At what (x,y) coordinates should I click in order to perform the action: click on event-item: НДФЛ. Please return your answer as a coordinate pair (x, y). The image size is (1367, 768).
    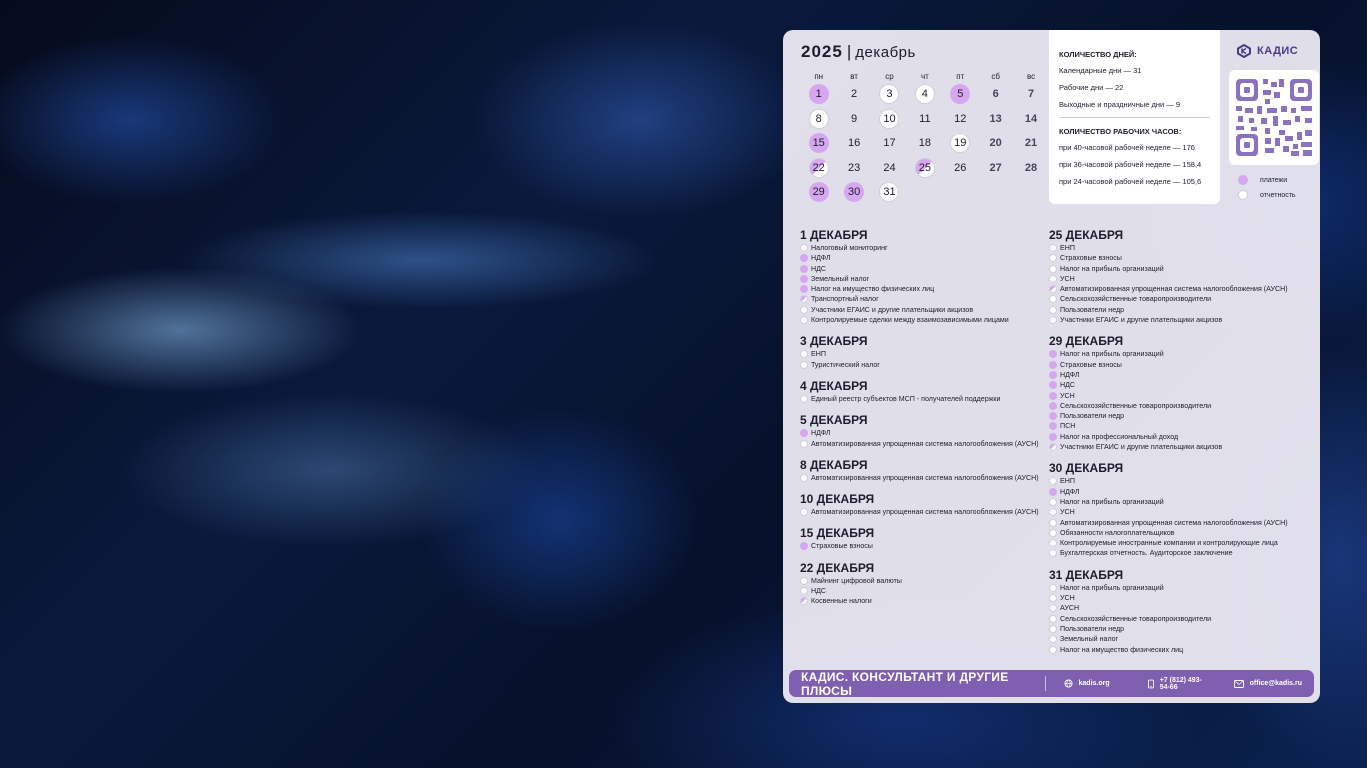
    Looking at the image, I should click on (1184, 492).